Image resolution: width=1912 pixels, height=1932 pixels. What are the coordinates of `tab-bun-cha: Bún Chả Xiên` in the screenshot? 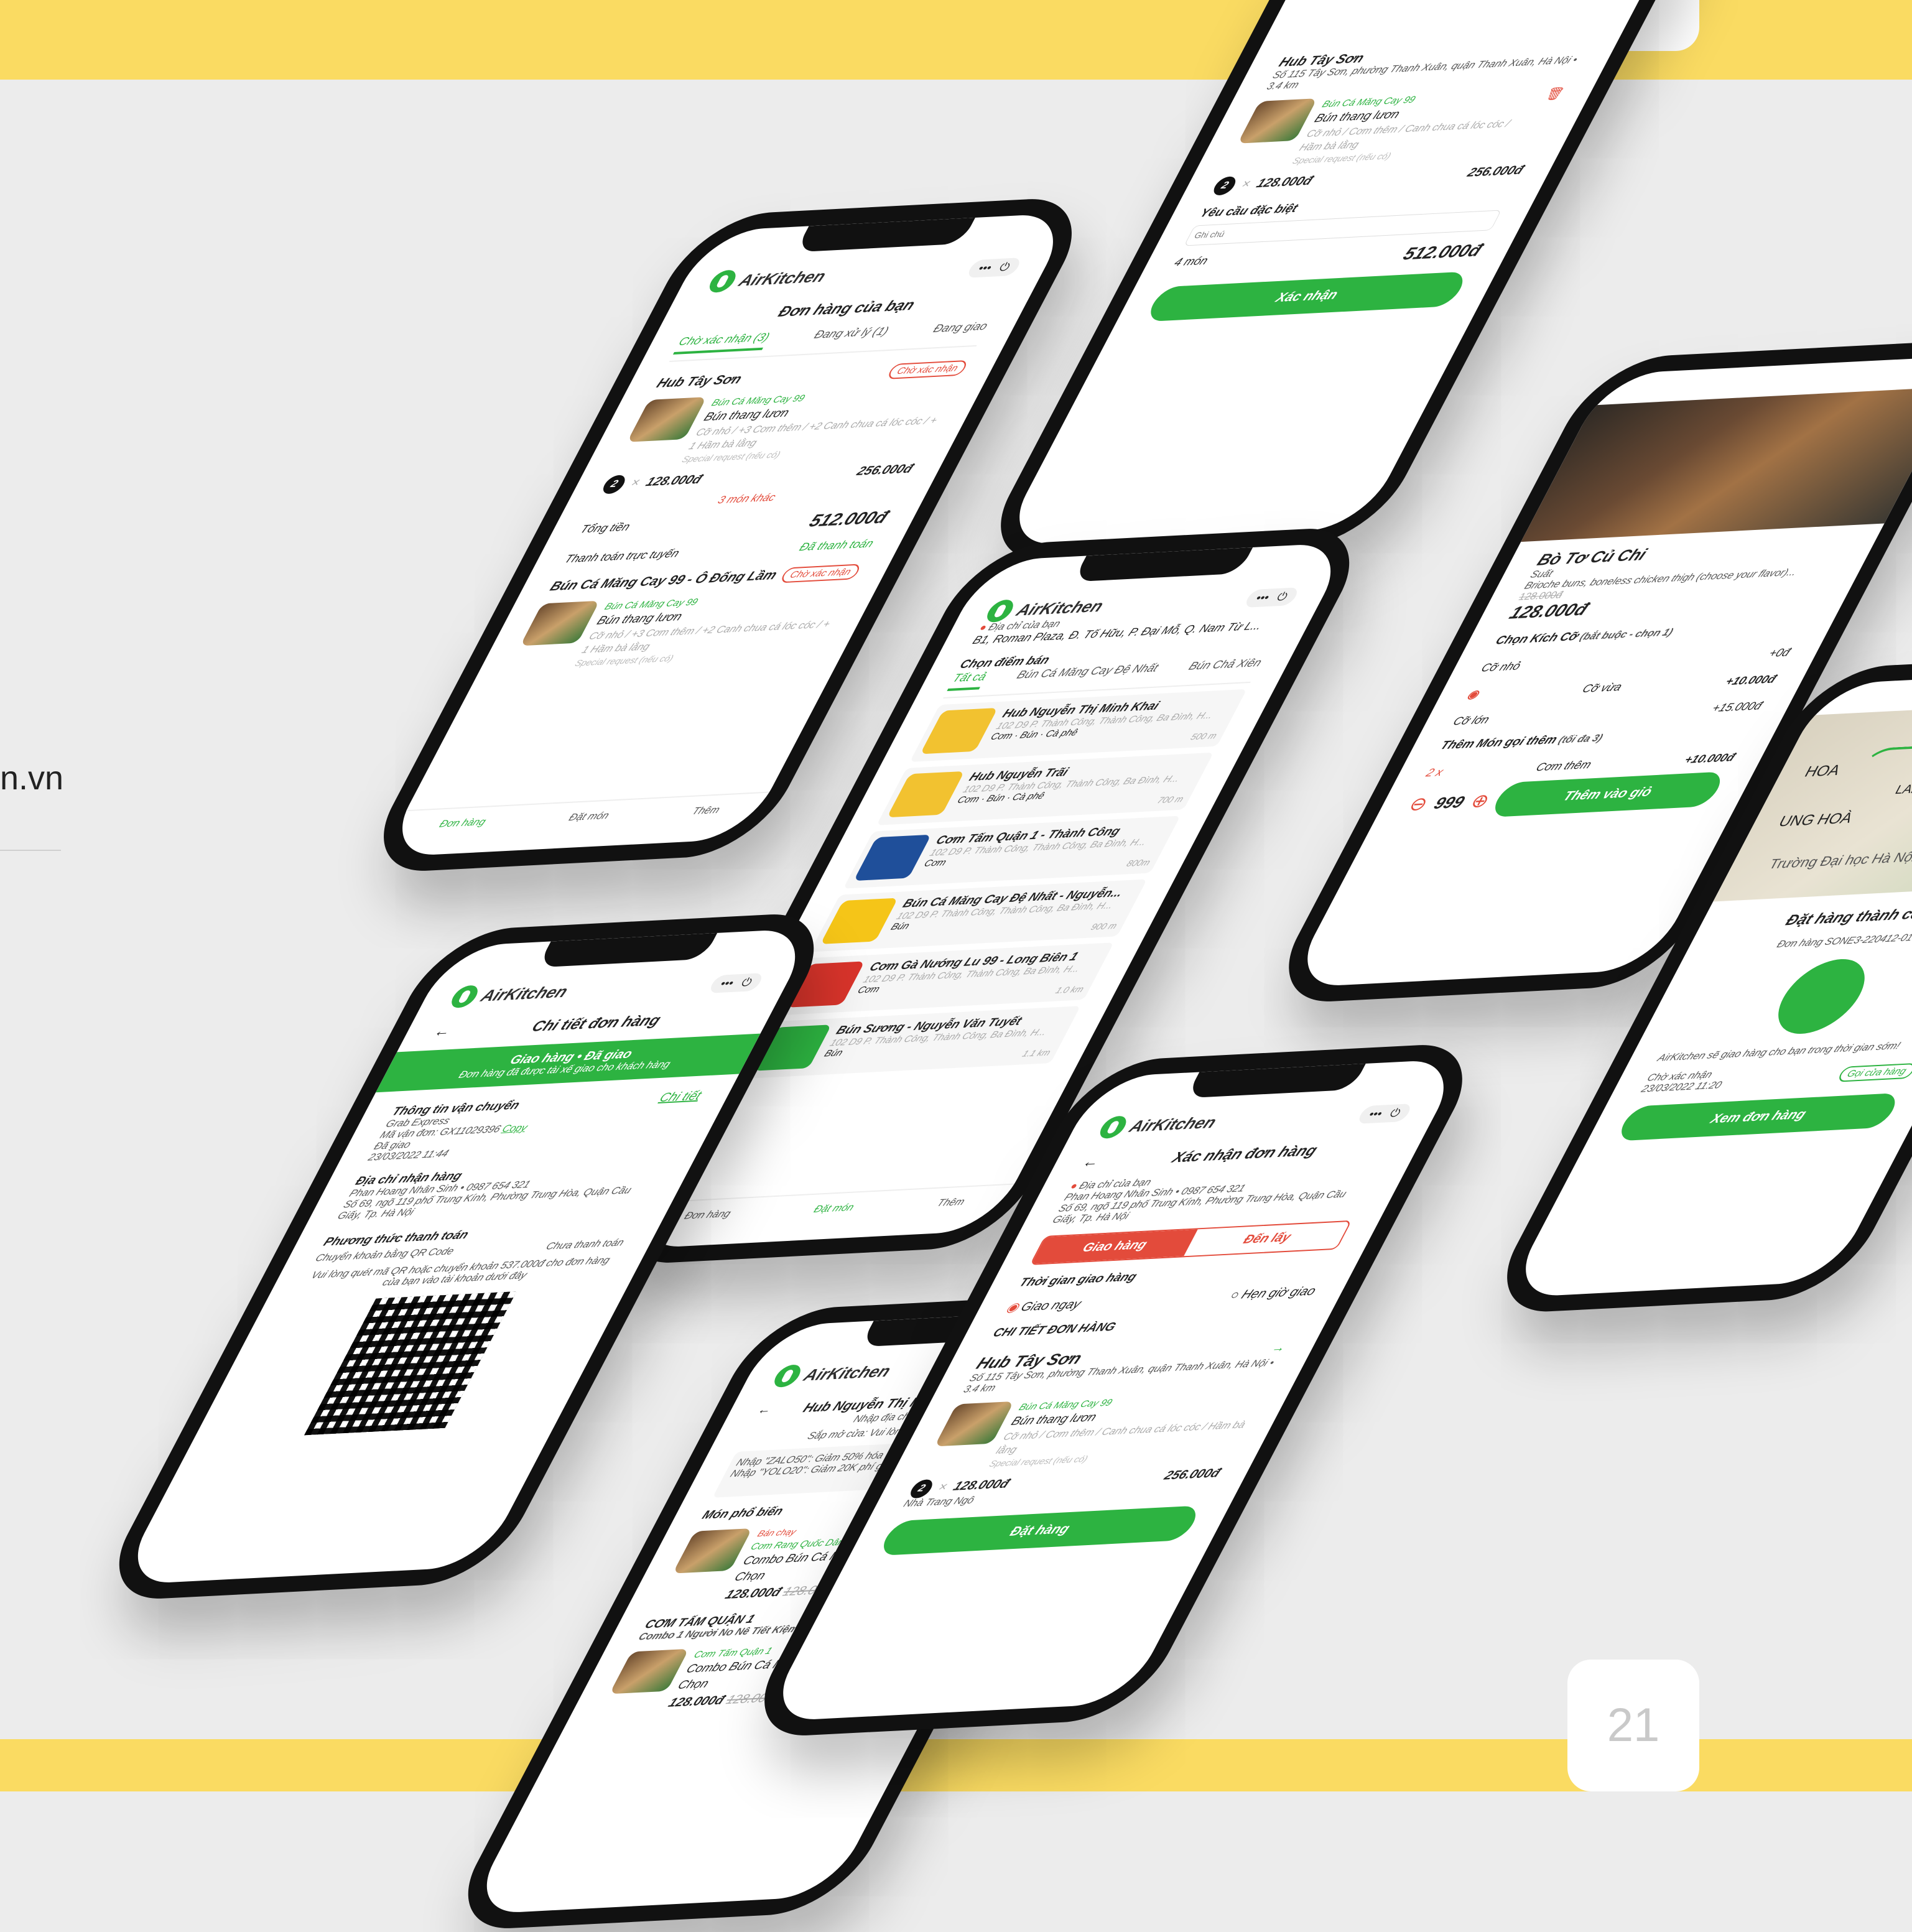 It's located at (1224, 667).